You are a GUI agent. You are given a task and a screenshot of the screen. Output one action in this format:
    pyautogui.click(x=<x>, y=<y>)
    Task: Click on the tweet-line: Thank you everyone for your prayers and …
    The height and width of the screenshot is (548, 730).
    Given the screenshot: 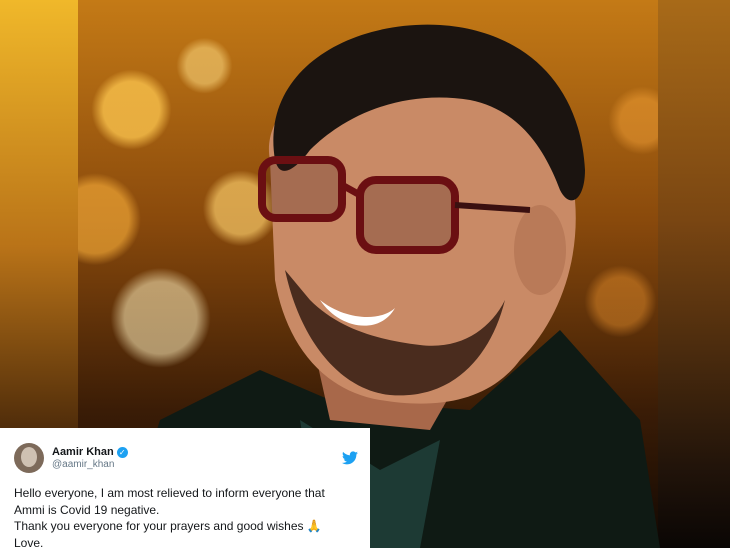 What is the action you would take?
    pyautogui.click(x=168, y=526)
    